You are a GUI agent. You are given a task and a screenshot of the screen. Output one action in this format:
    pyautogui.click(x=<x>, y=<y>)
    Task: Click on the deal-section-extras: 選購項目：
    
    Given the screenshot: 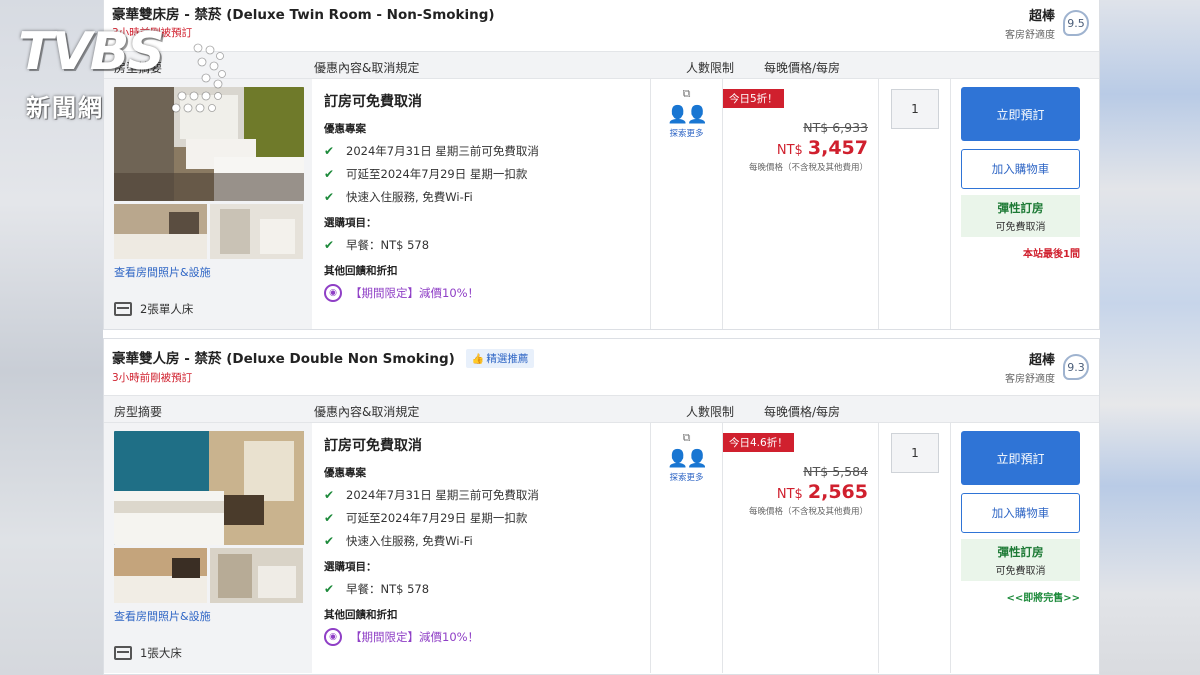 What is the action you would take?
    pyautogui.click(x=350, y=567)
    